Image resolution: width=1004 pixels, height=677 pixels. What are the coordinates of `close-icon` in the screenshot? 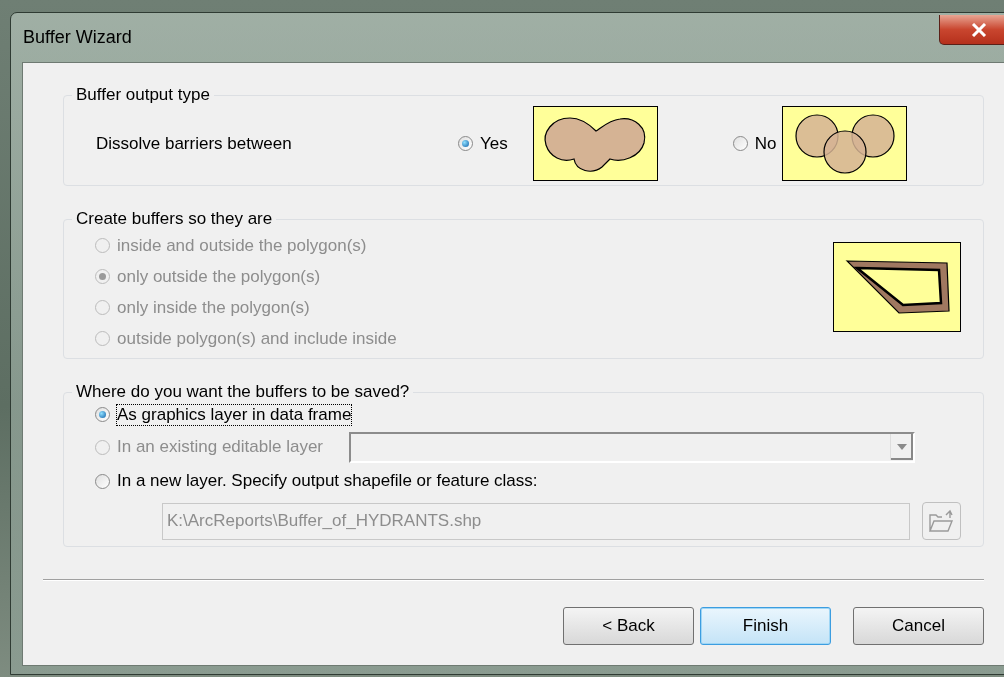 It's located at (979, 29).